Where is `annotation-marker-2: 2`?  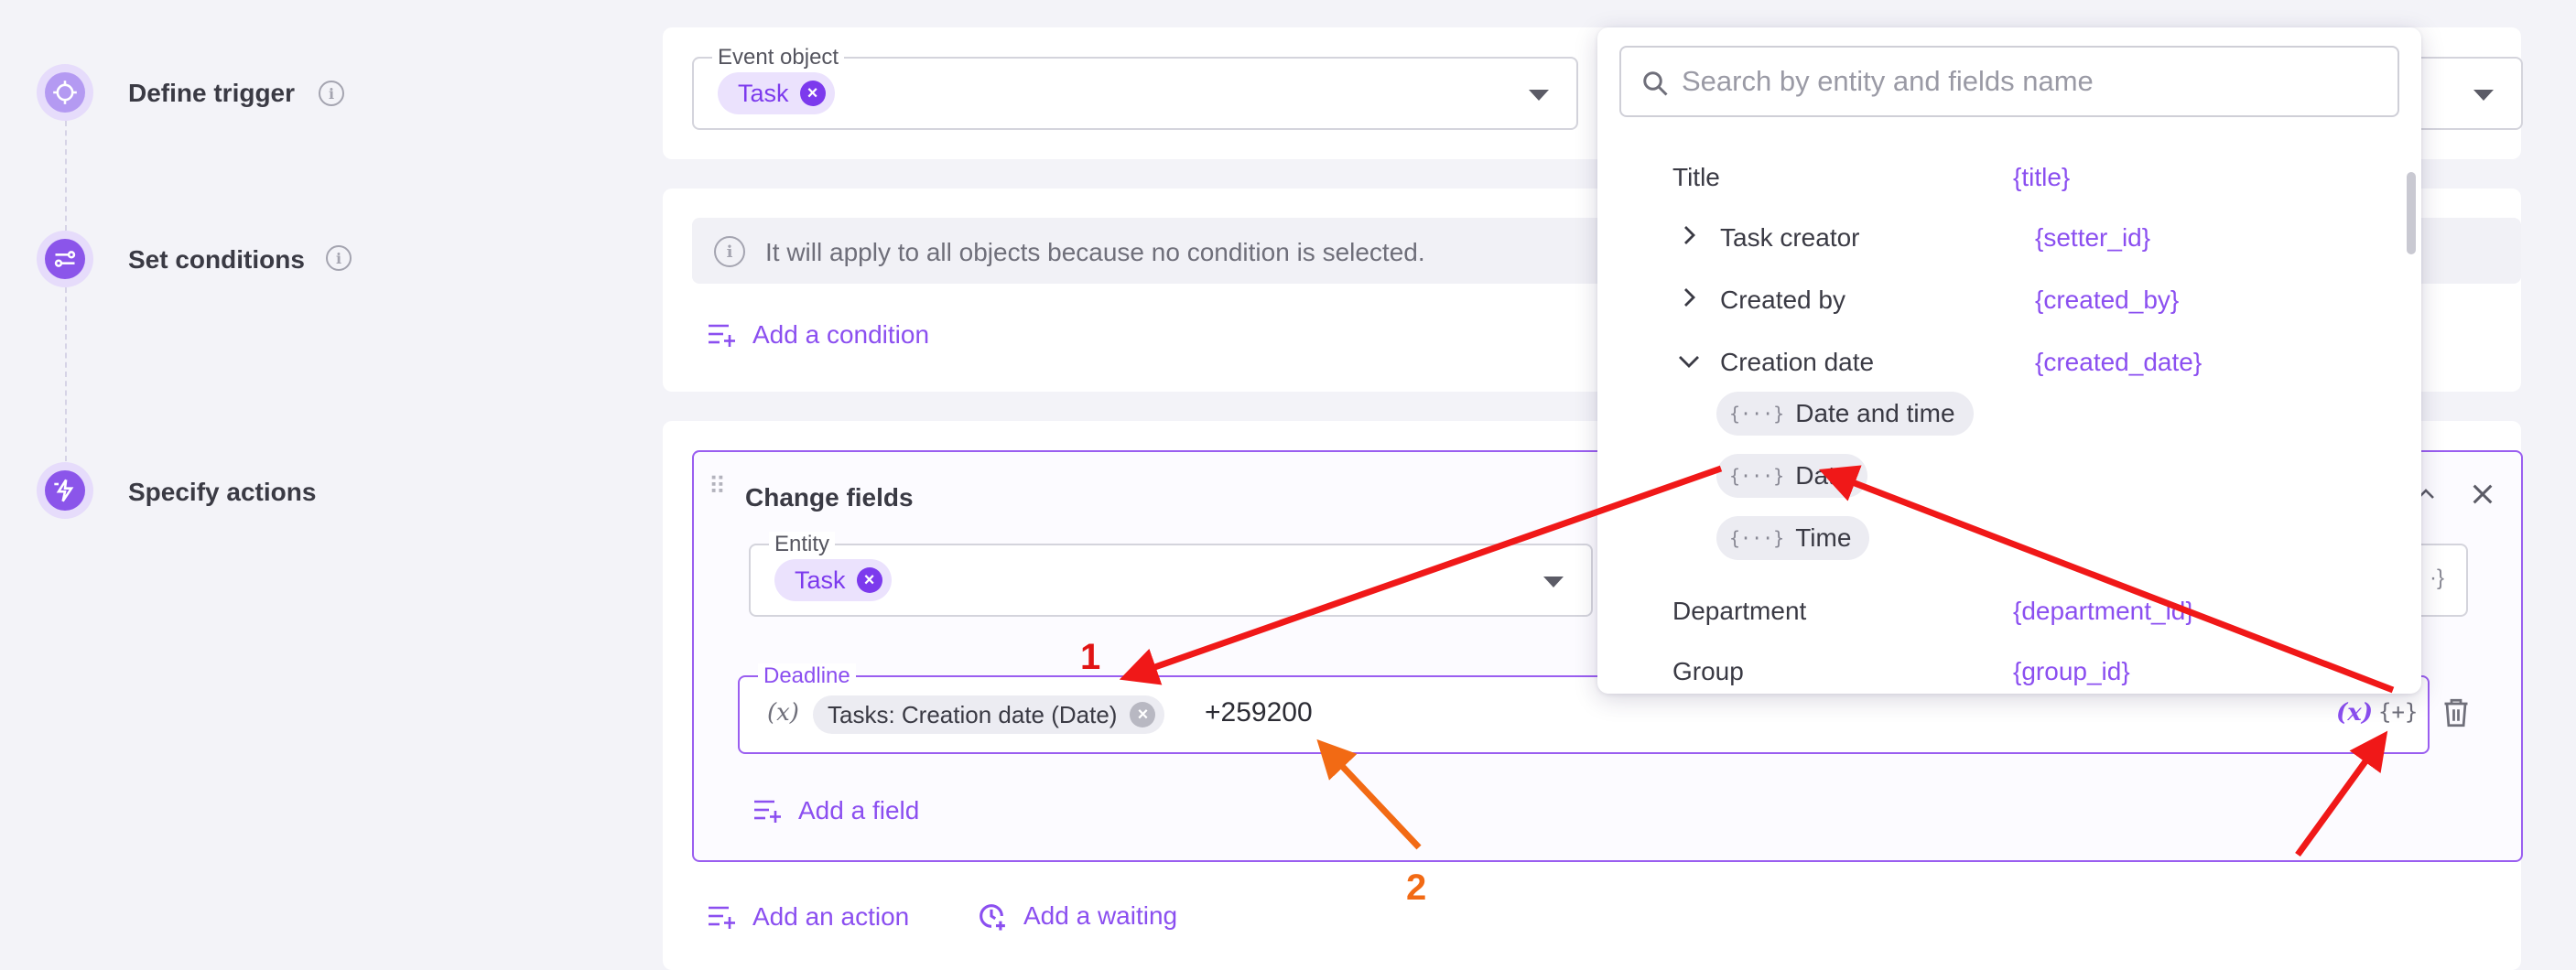 annotation-marker-2: 2 is located at coordinates (1417, 888).